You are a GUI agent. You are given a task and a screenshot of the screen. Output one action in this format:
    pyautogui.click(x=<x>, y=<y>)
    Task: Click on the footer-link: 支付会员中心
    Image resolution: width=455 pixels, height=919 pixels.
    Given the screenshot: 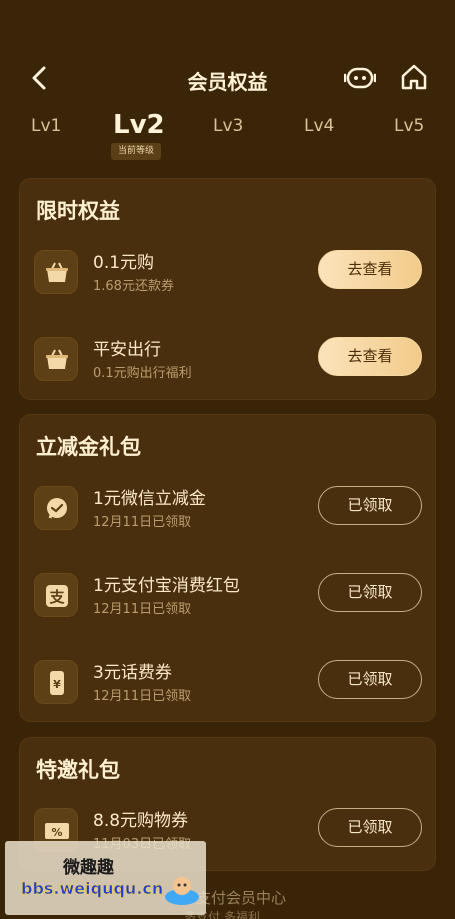 What is the action you would take?
    pyautogui.click(x=241, y=897)
    